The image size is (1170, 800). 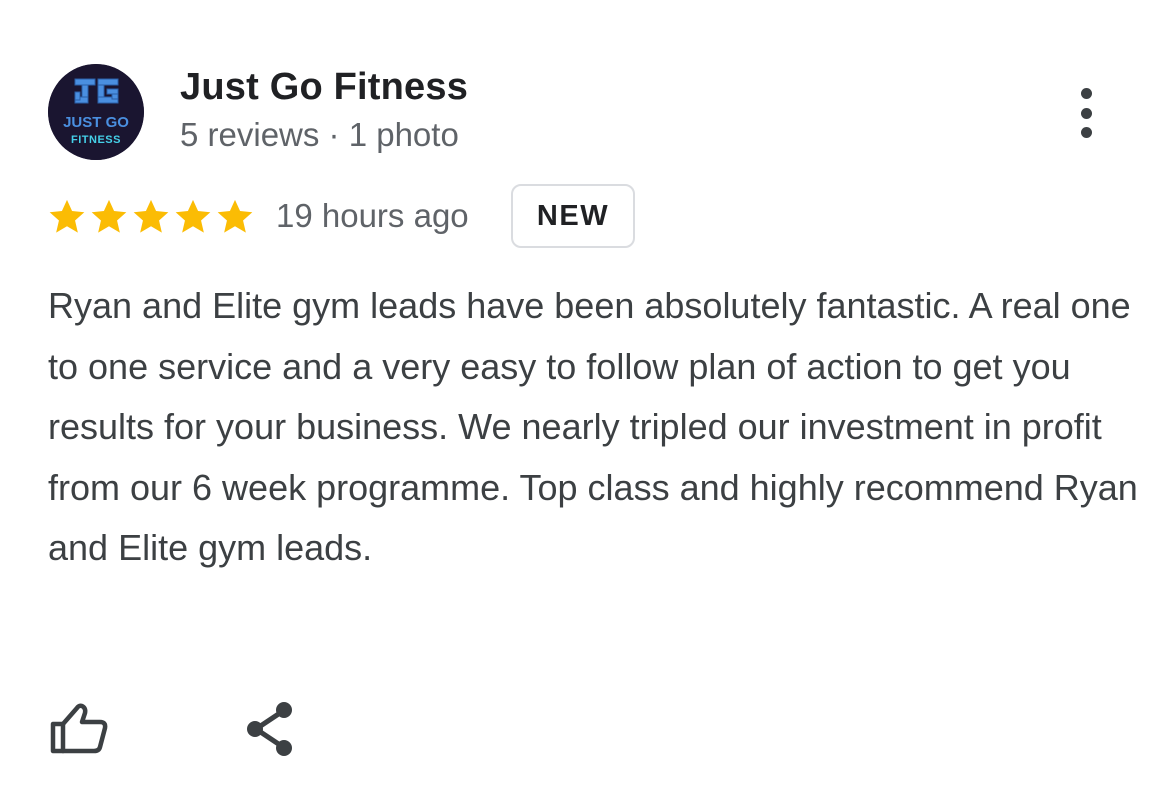 I want to click on share-icon, so click(x=269, y=729).